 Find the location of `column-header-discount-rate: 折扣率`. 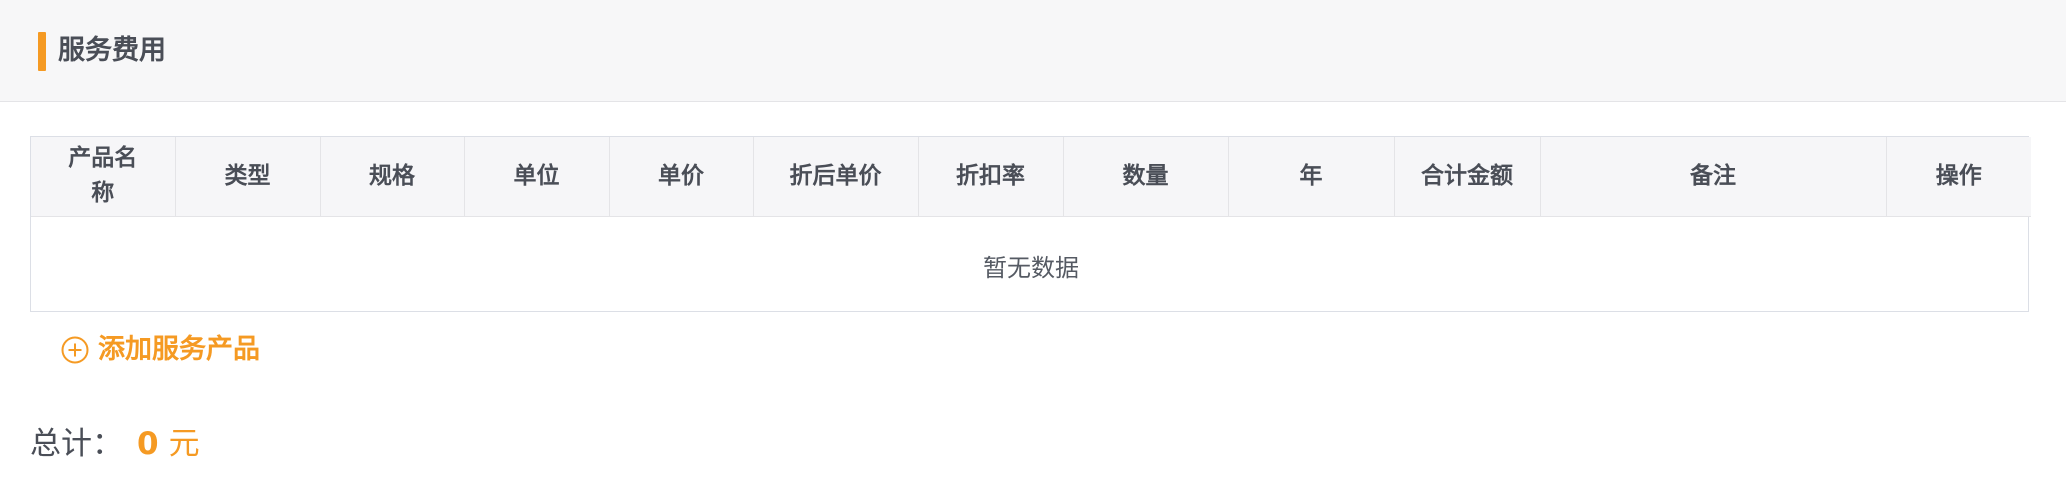

column-header-discount-rate: 折扣率 is located at coordinates (991, 177).